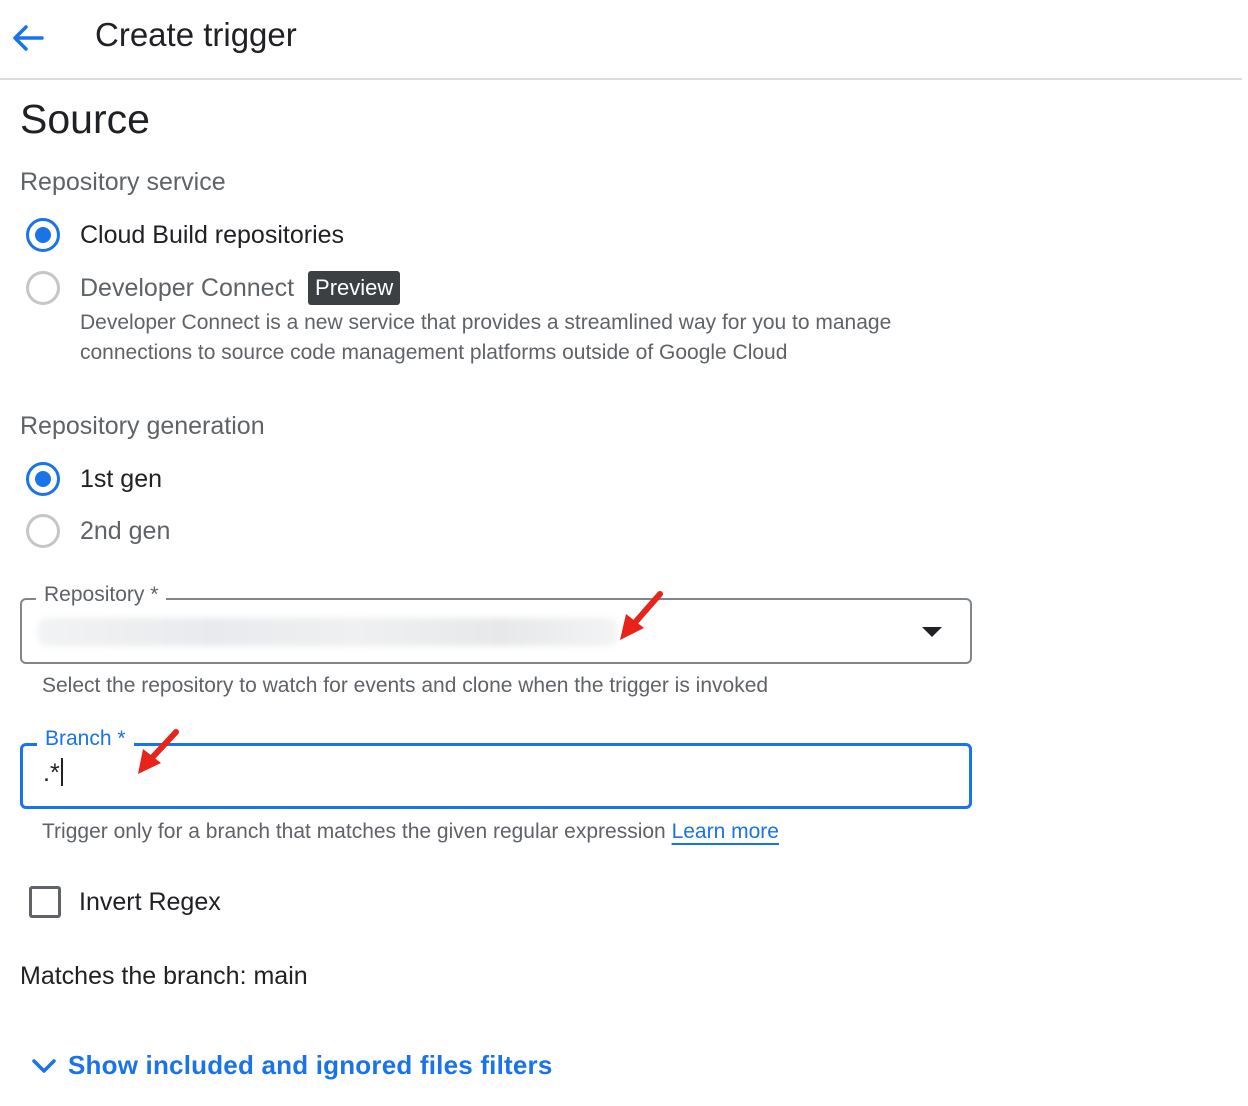  I want to click on invert-regex-checkbox, so click(45, 902).